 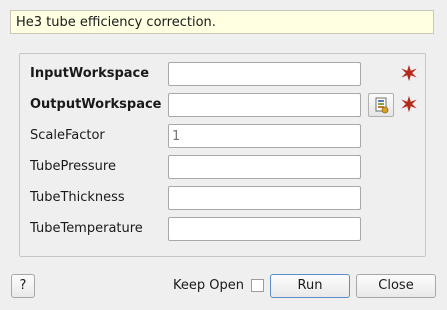 I want to click on help-button: ?, so click(x=23, y=286).